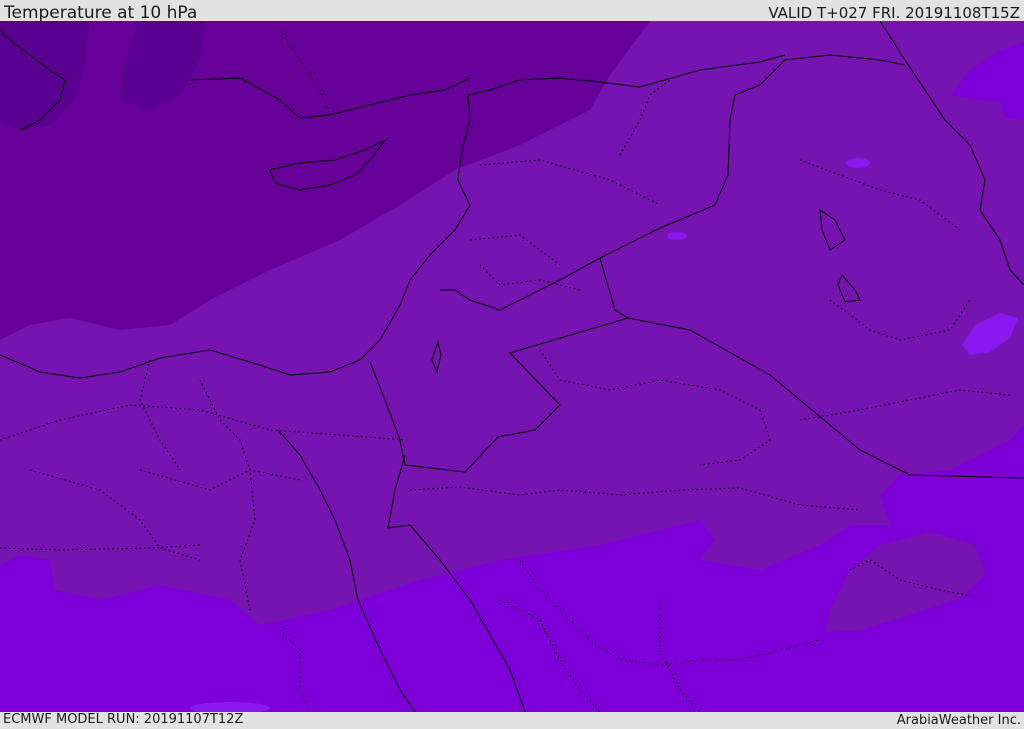  Describe the element at coordinates (101, 13) in the screenshot. I see `map-title: Temperature at 10 hPa` at that location.